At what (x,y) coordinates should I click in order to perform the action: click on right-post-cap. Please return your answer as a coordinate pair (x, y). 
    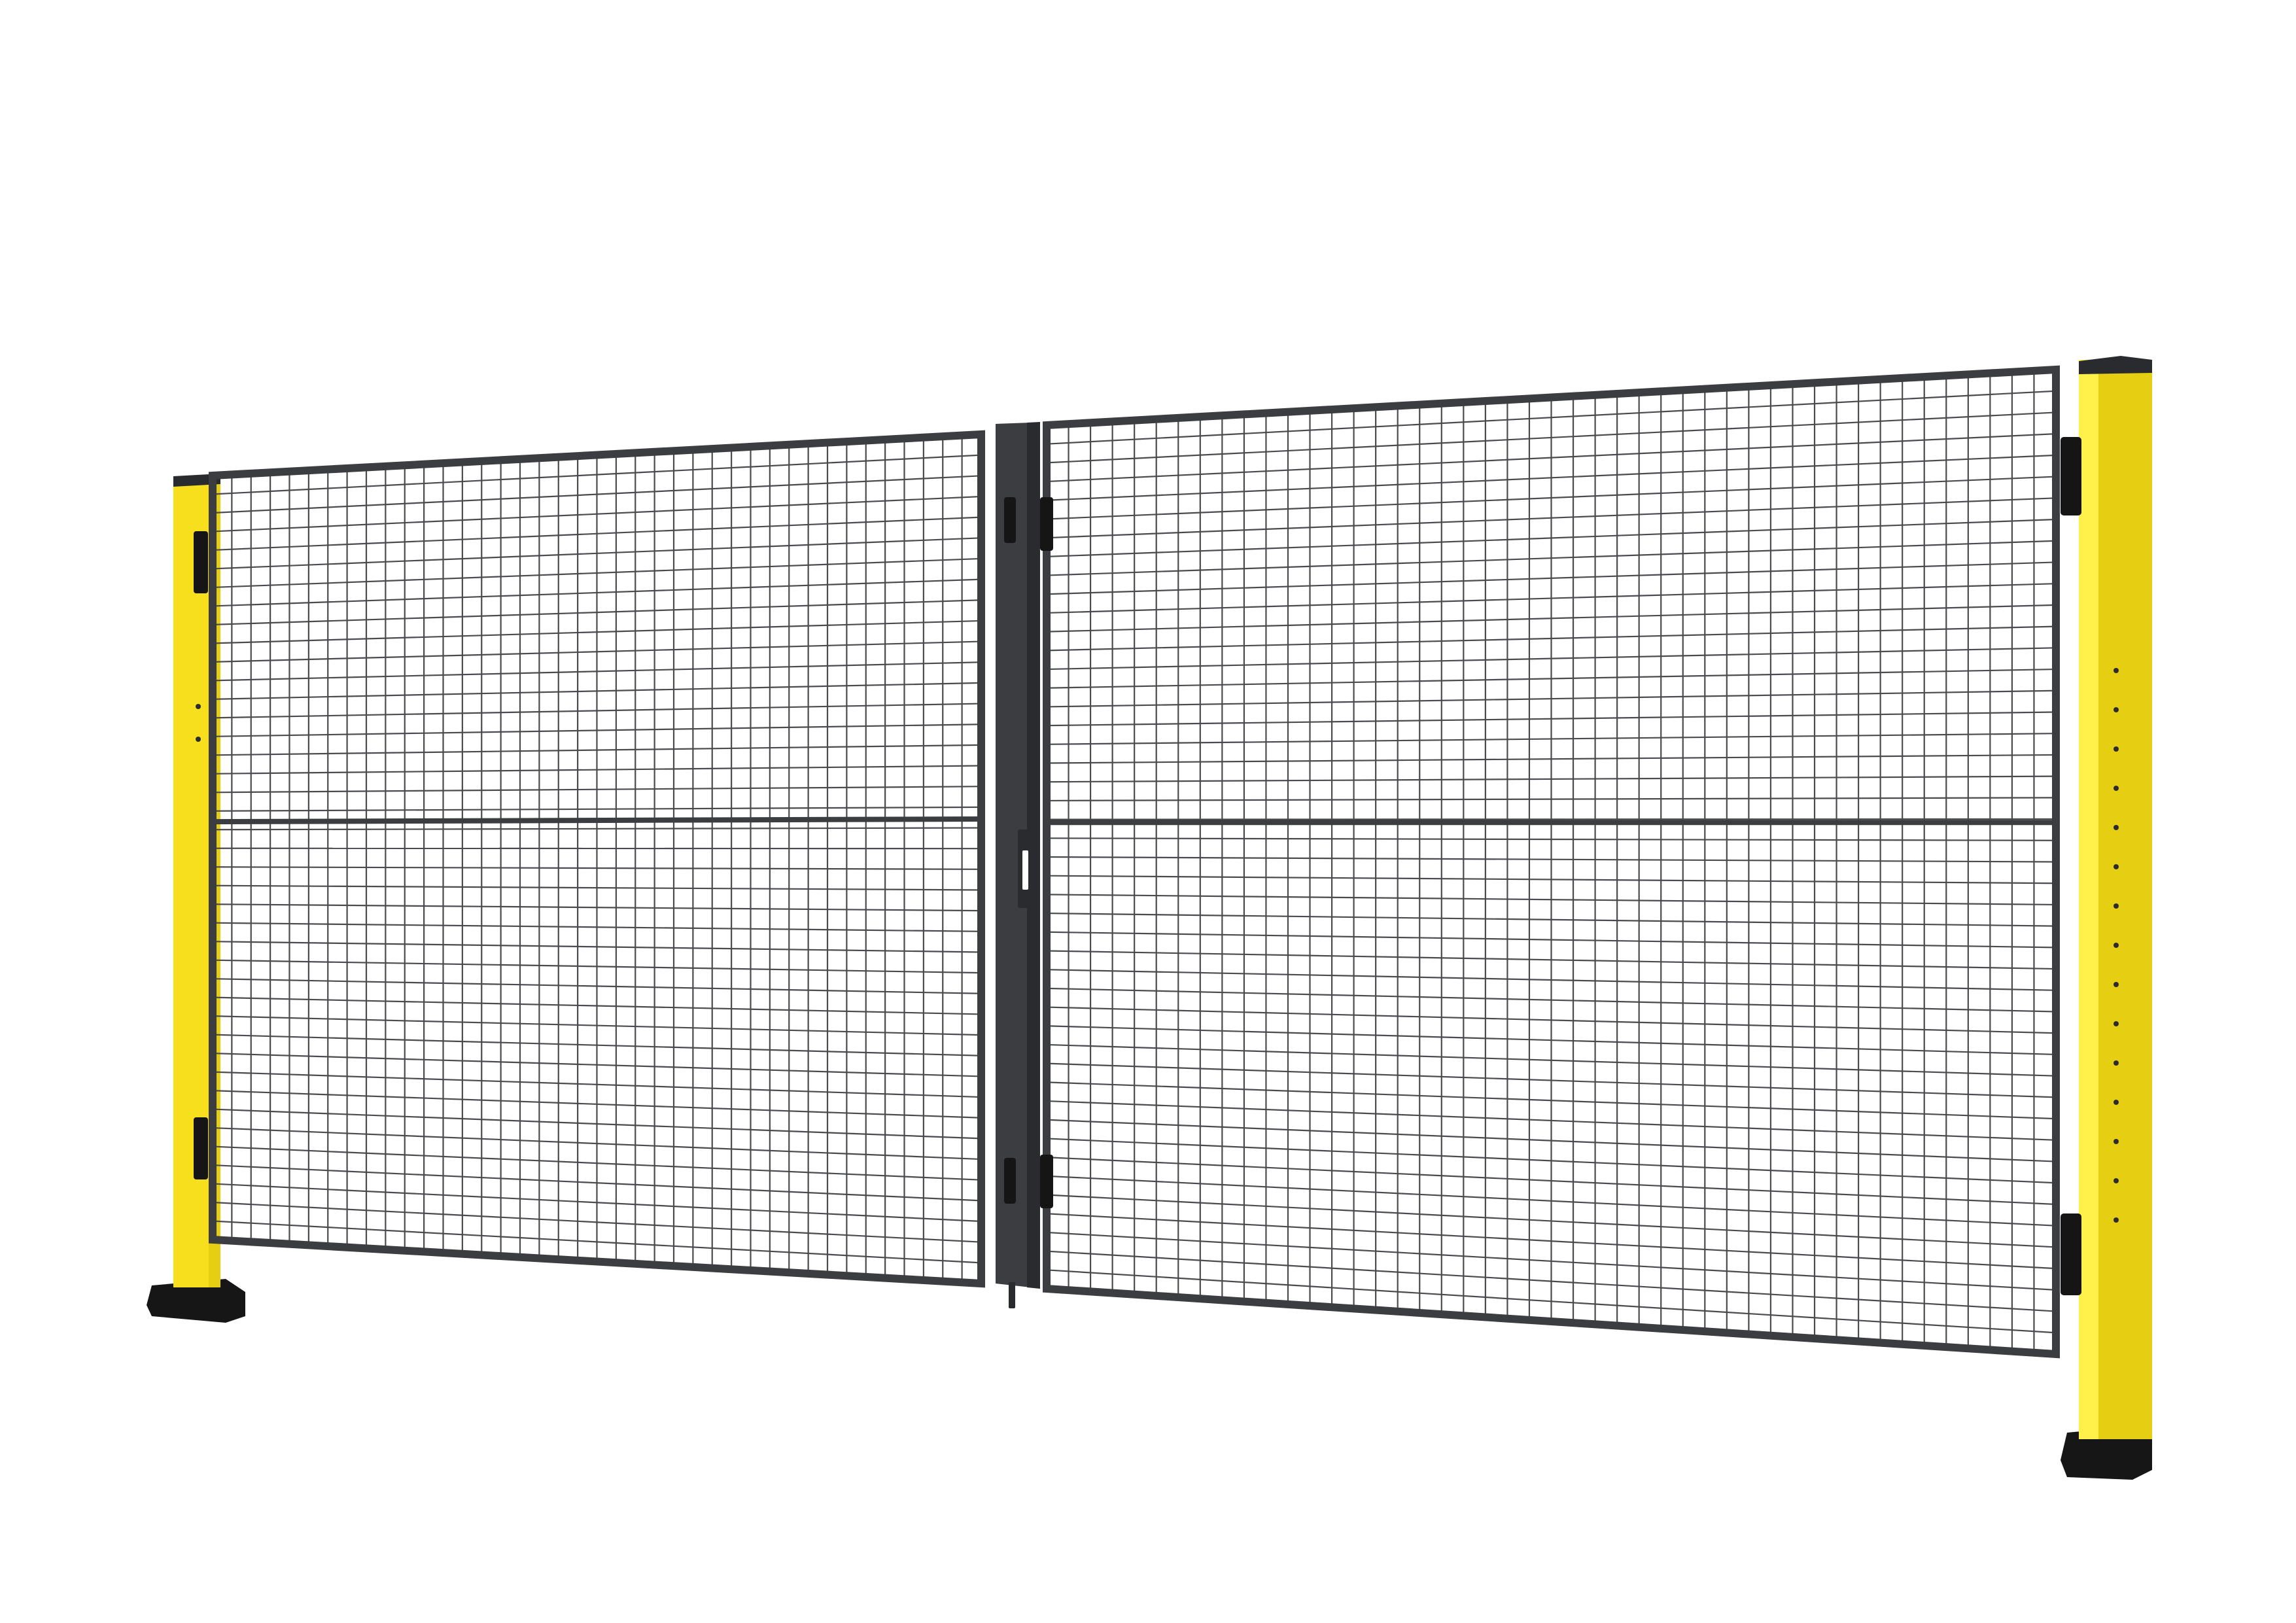
    Looking at the image, I should click on (2115, 365).